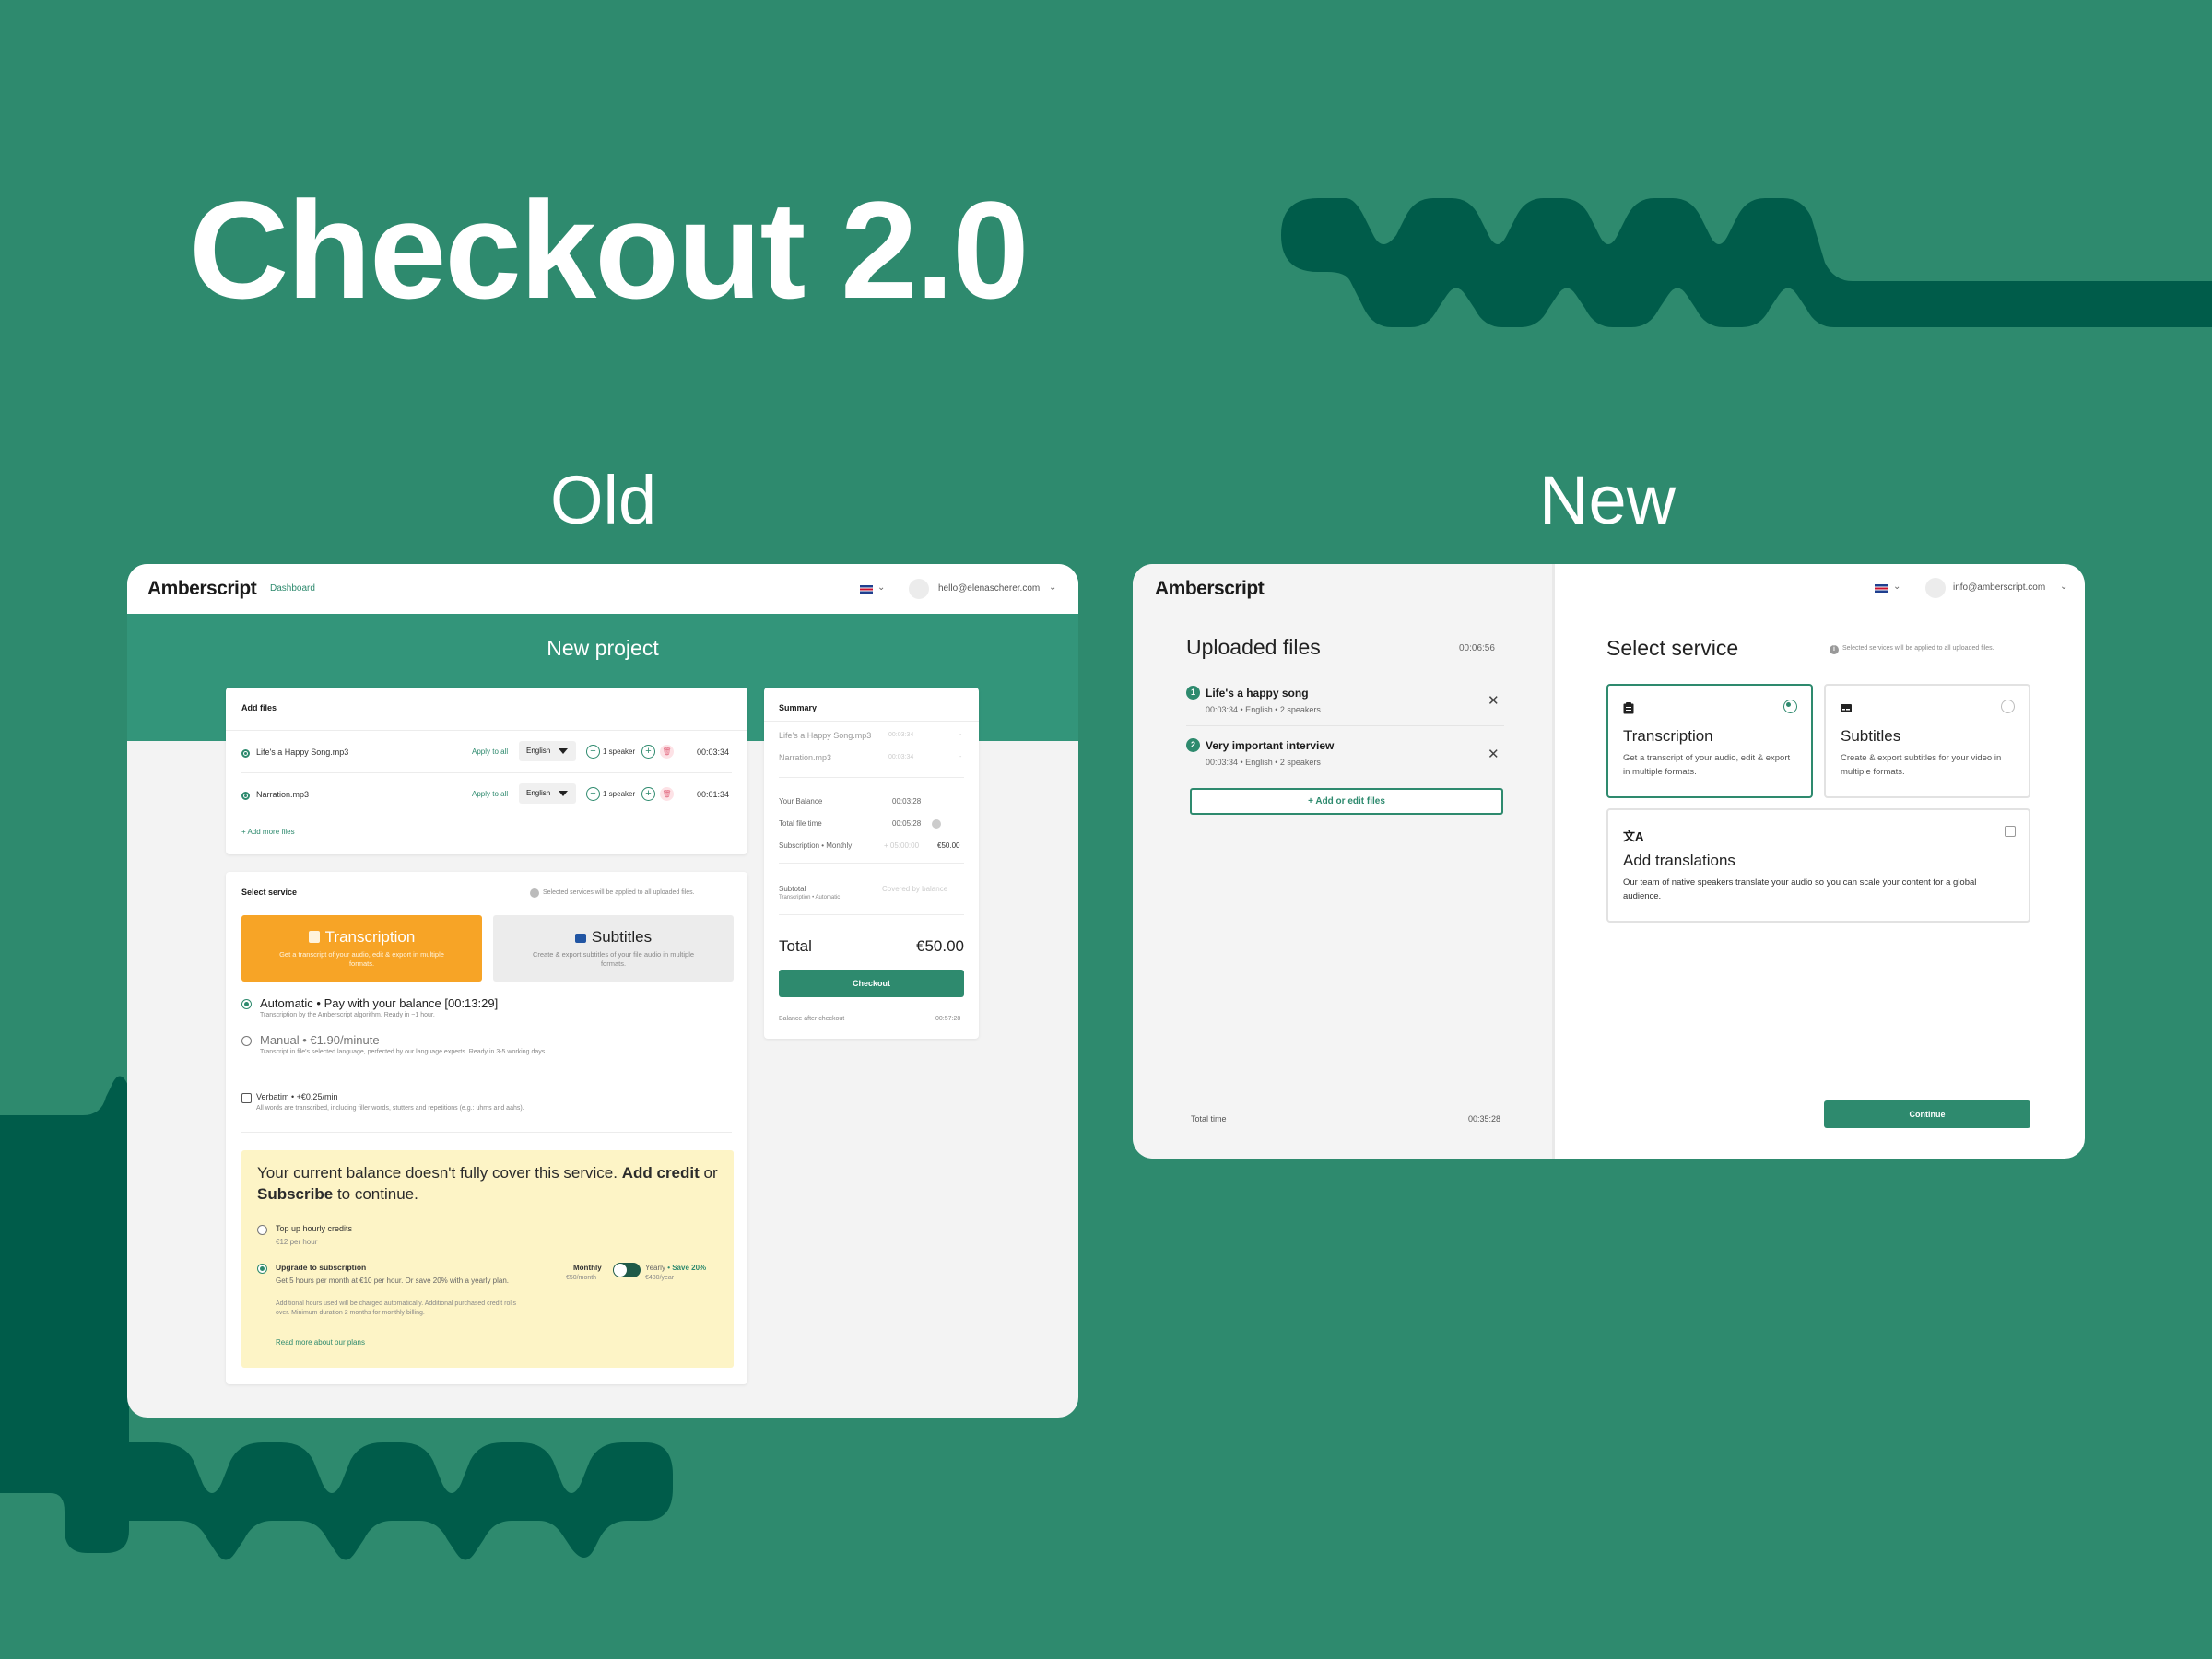 The width and height of the screenshot is (2212, 1659). What do you see at coordinates (1346, 801) in the screenshot?
I see `add-or-edit-files-button: + Add or edit files` at bounding box center [1346, 801].